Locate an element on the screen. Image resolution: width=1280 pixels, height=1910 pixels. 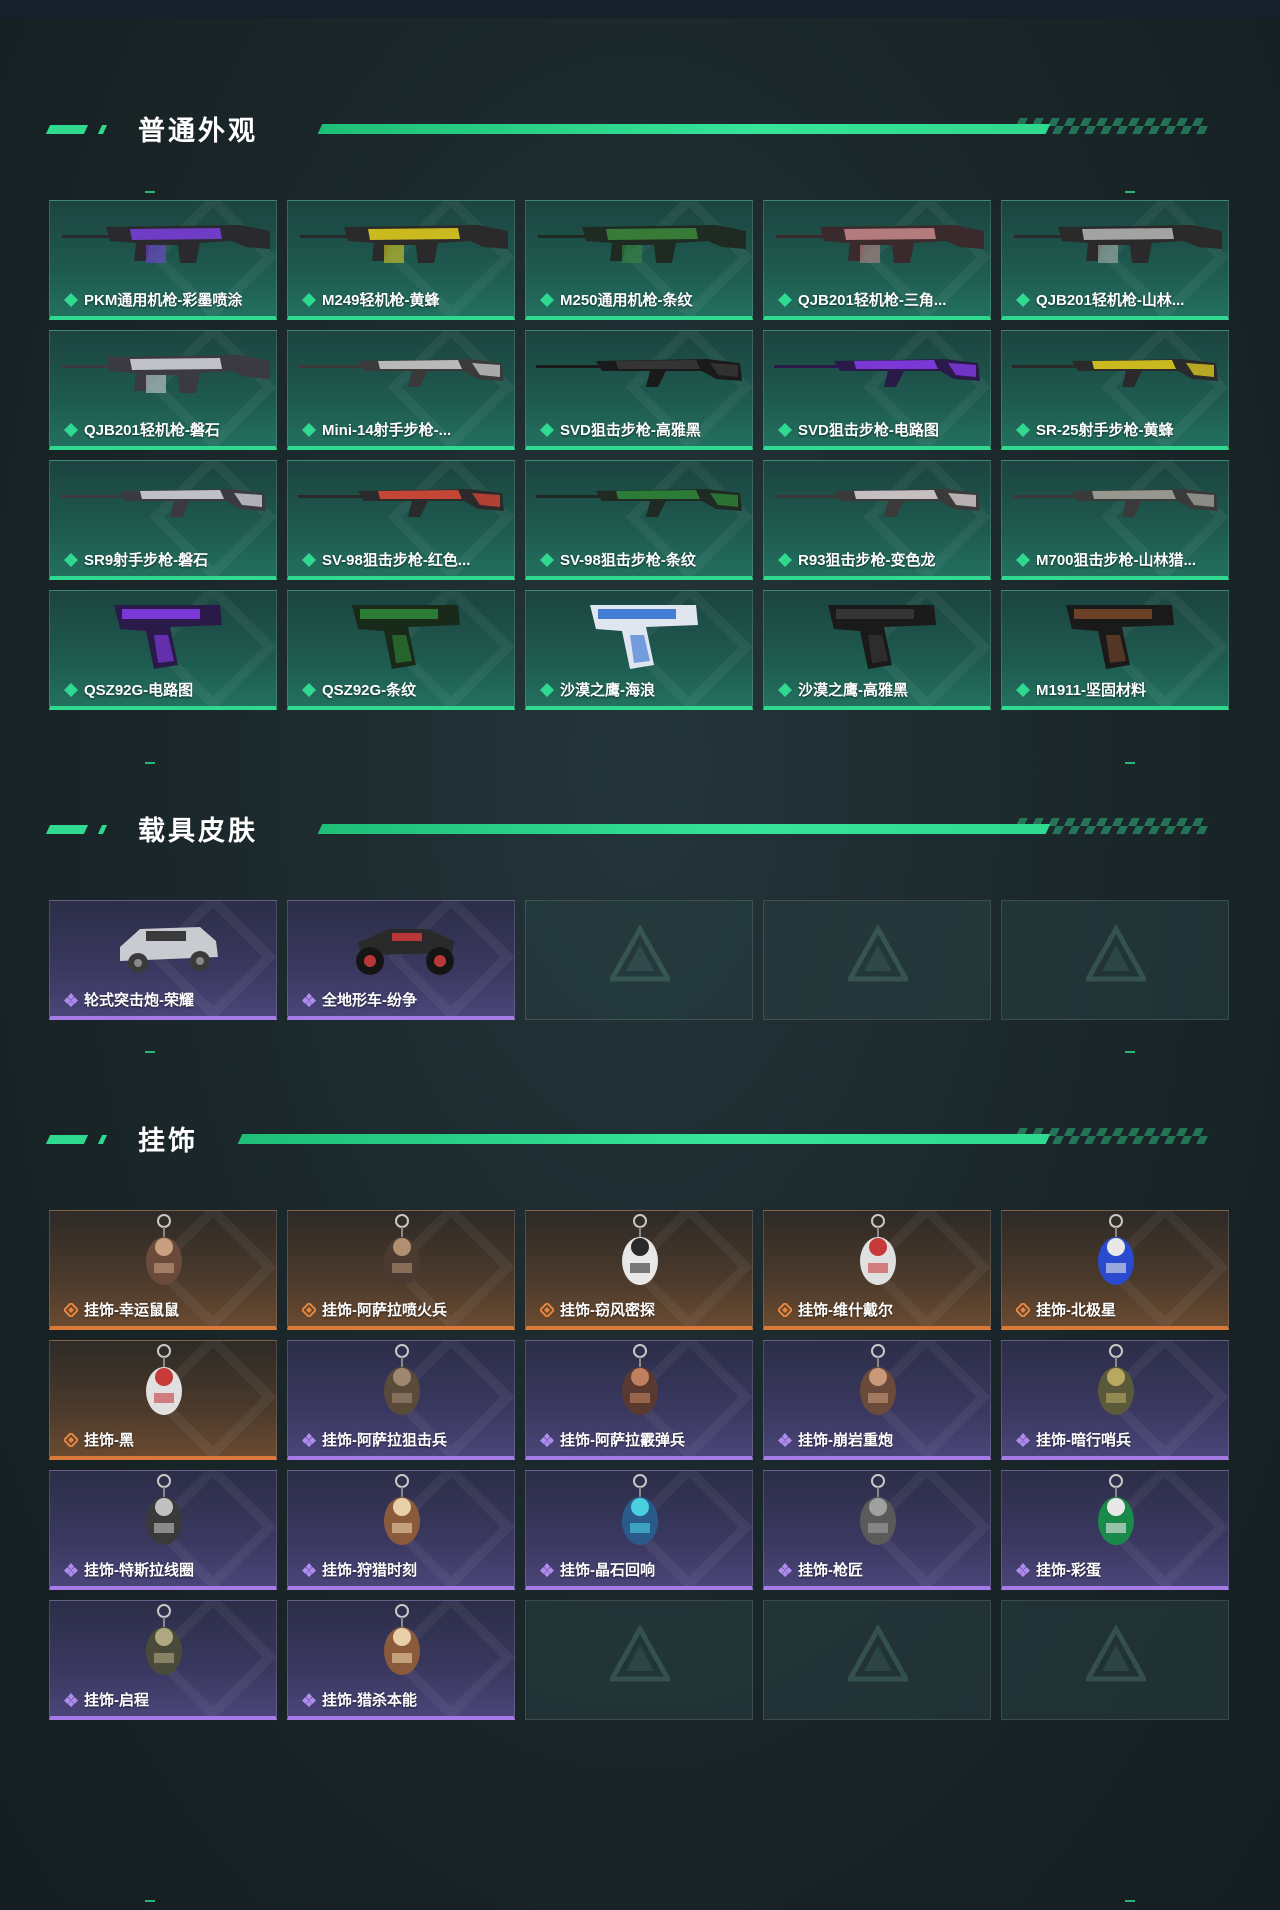
charm-card: 挂饰-猎杀本能 is located at coordinates (401, 1660).